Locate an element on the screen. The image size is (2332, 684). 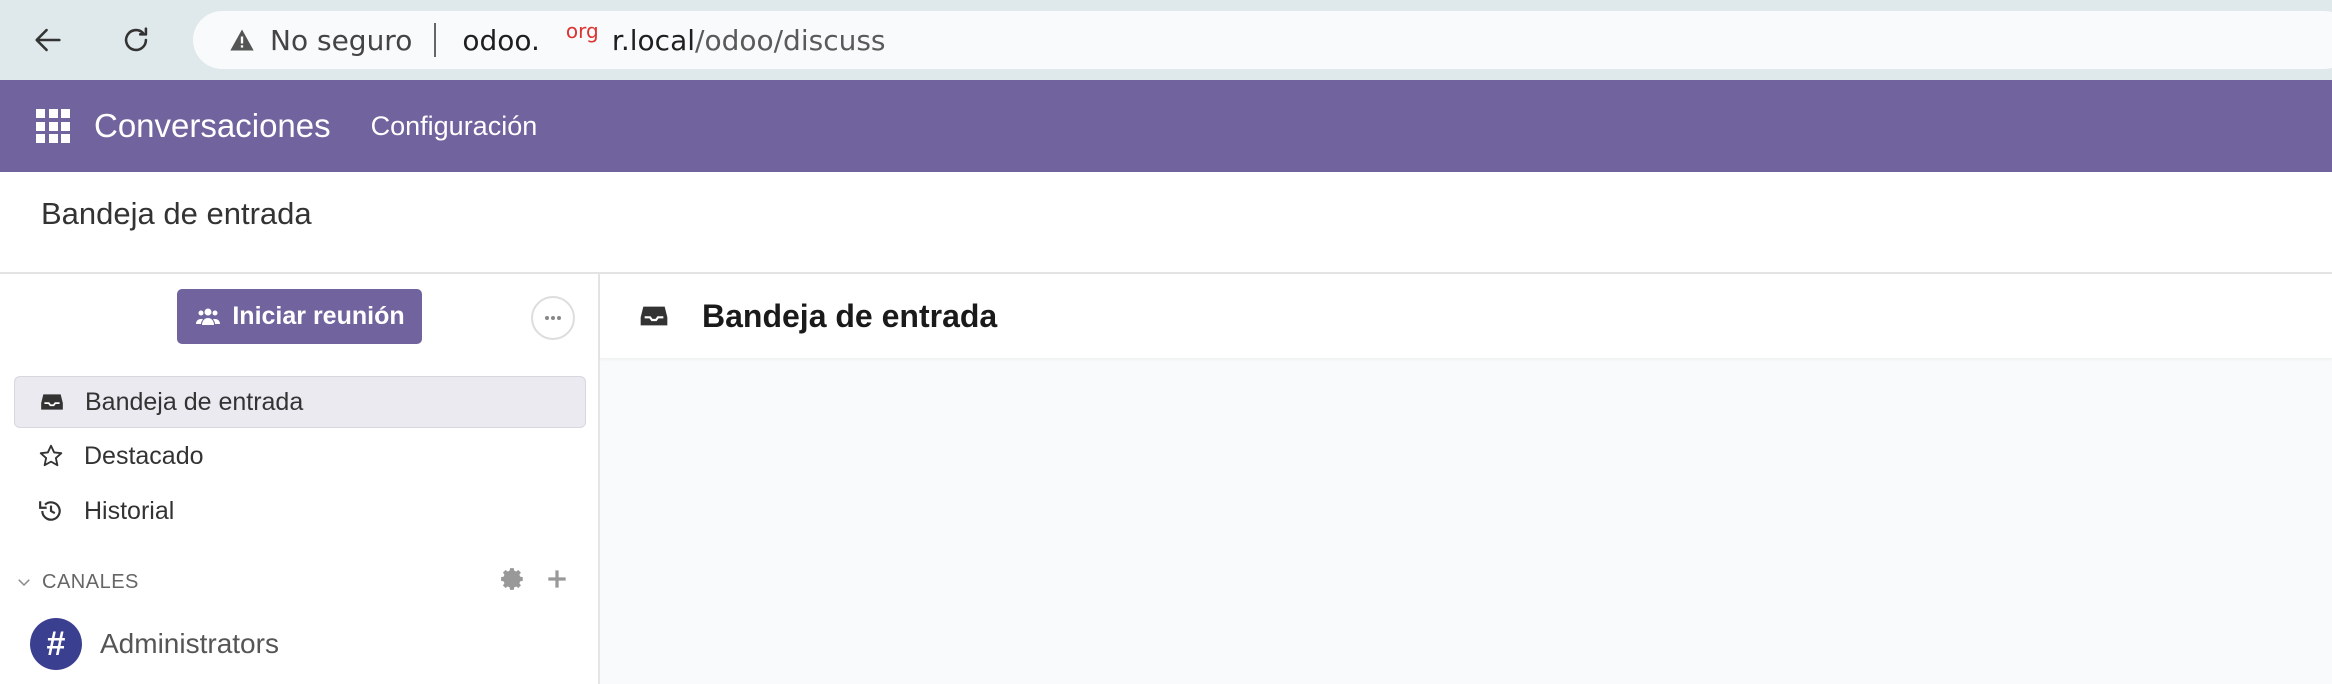
channel-item-administrators: # Administrators is located at coordinates (154, 644).